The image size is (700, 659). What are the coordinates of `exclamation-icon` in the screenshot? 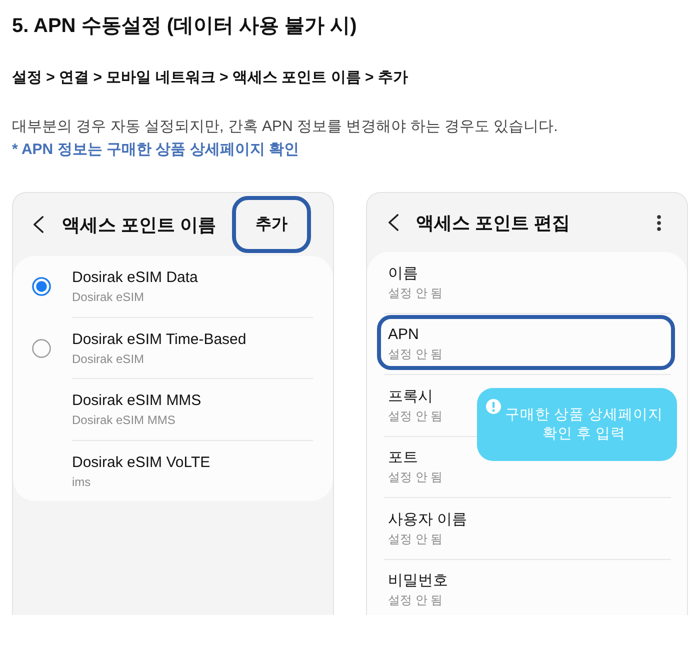 It's located at (493, 406).